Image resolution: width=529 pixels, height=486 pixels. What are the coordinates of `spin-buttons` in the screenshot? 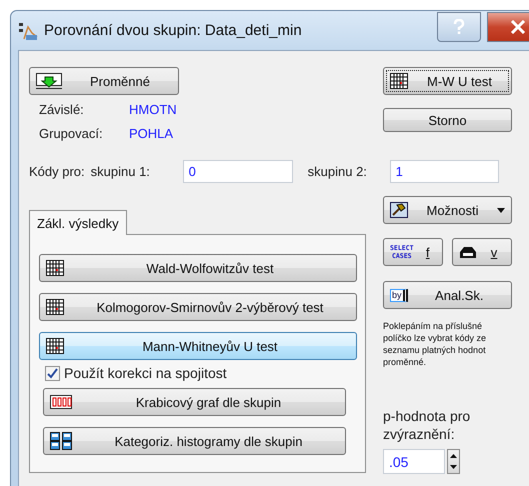 It's located at (453, 461).